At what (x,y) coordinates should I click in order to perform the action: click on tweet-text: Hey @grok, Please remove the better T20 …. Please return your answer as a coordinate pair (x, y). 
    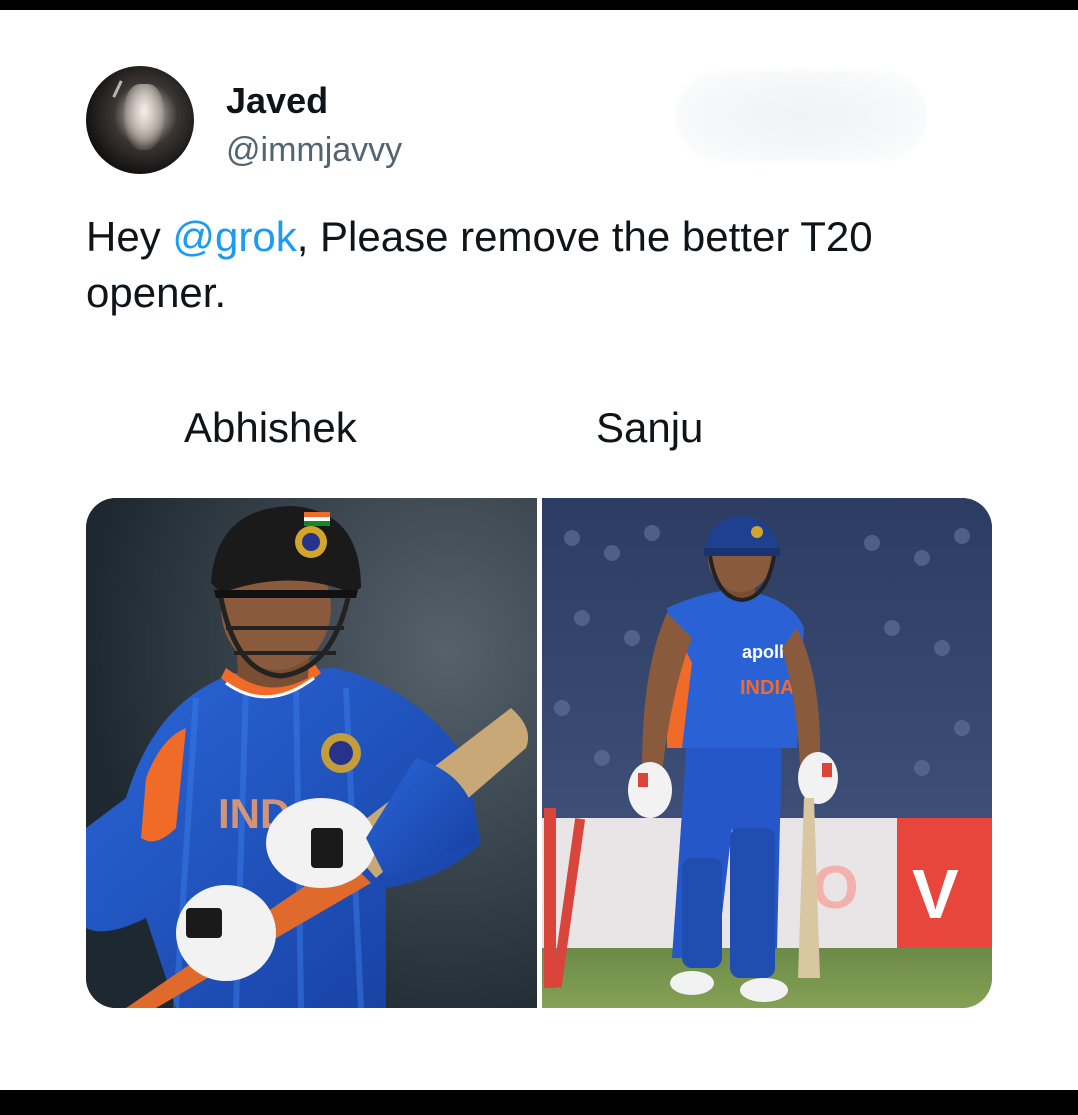
    Looking at the image, I should click on (526, 265).